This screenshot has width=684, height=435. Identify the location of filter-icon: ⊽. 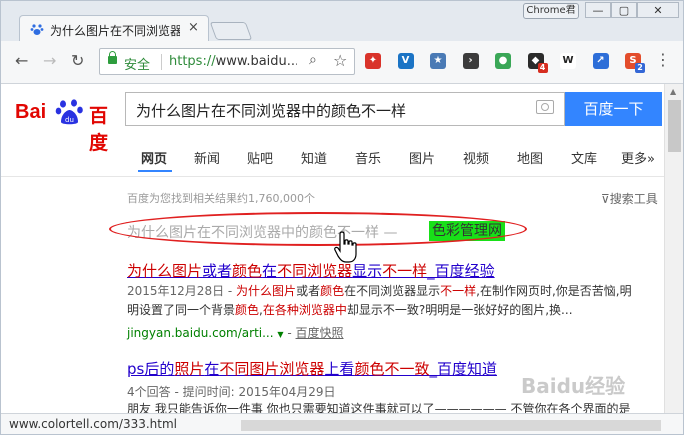
(605, 199).